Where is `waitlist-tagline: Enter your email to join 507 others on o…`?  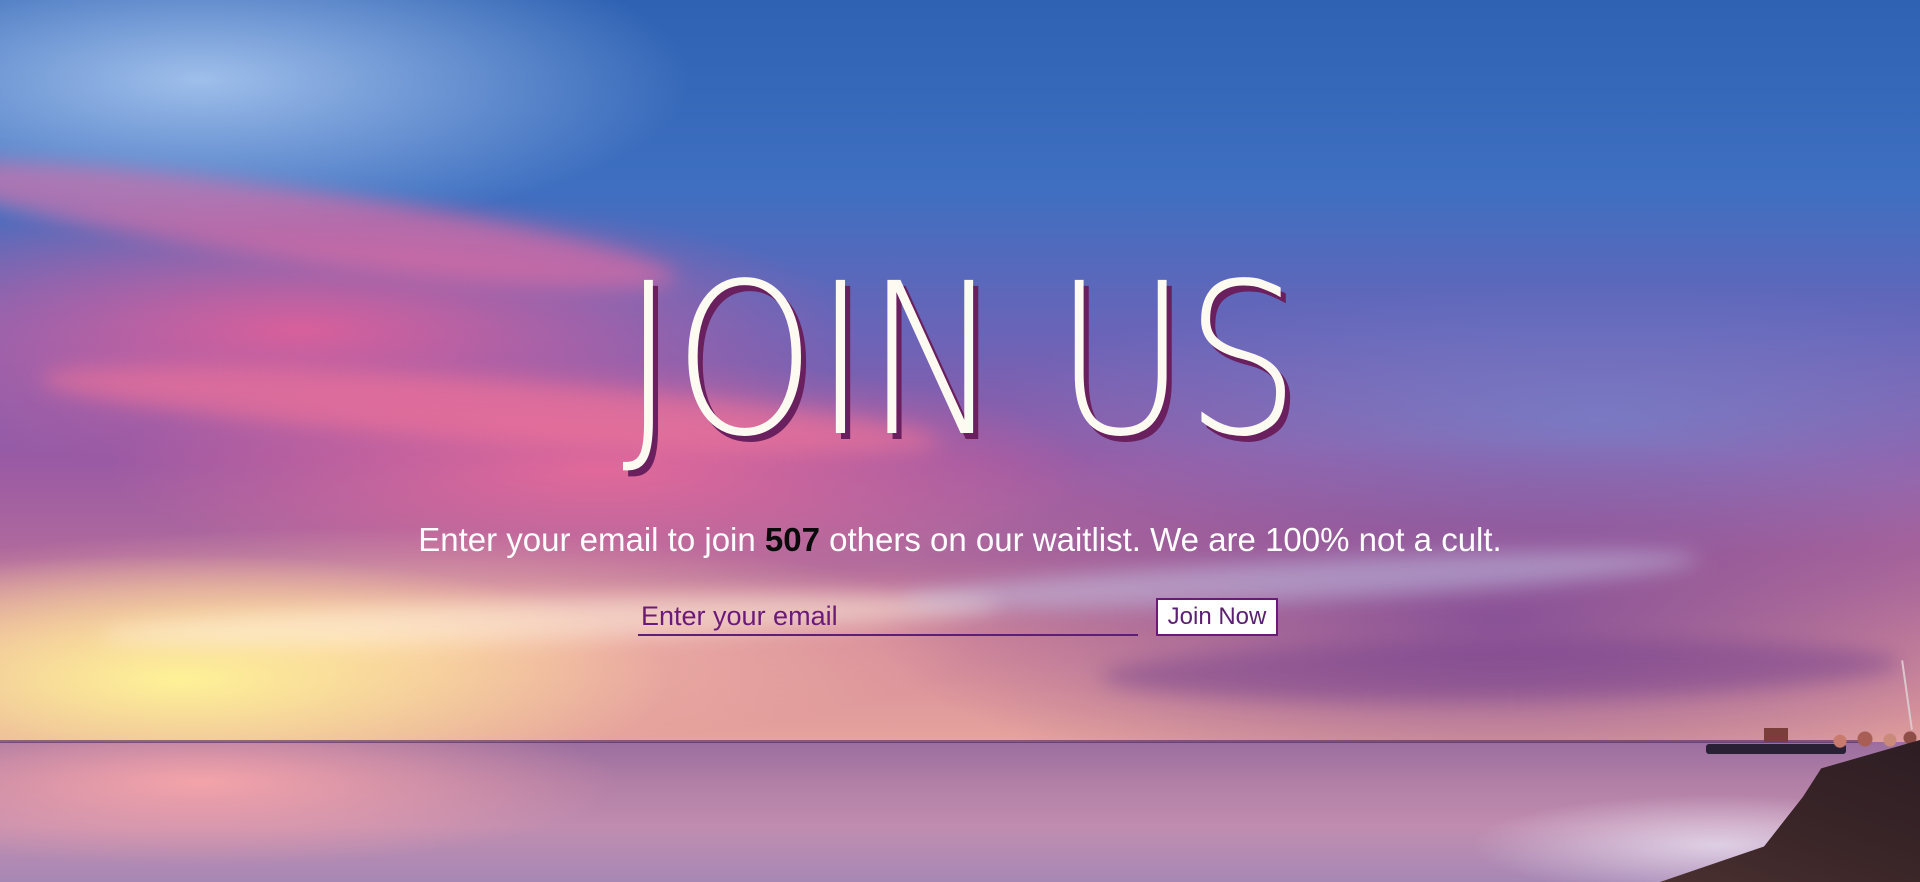
waitlist-tagline: Enter your email to join 507 others on o… is located at coordinates (960, 540).